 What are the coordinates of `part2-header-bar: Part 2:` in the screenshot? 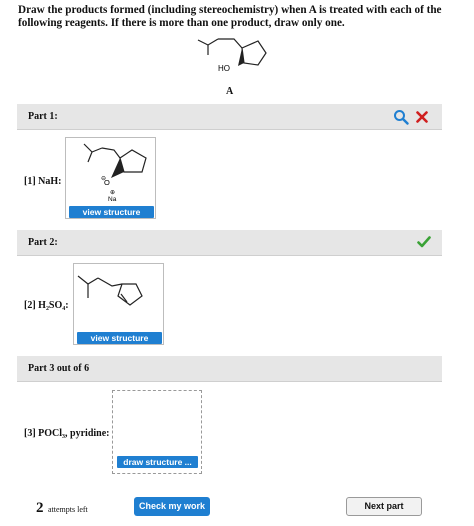 It's located at (229, 243).